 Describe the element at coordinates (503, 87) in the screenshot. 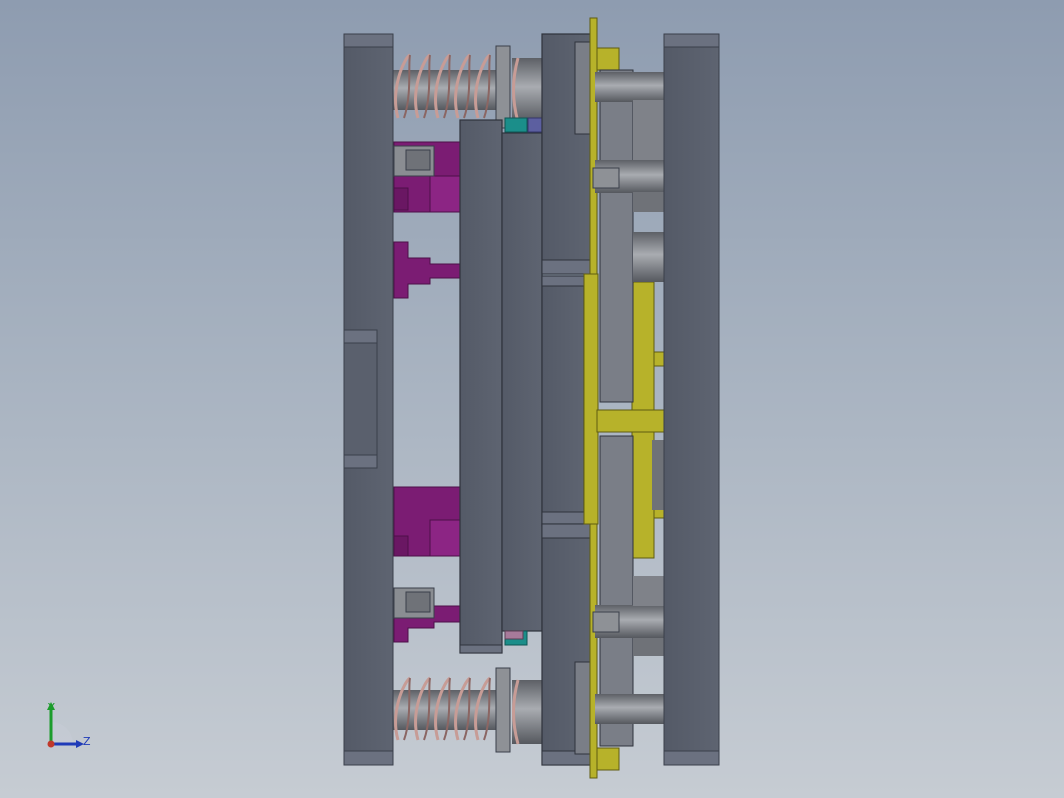

I see `spring-washer-top` at that location.